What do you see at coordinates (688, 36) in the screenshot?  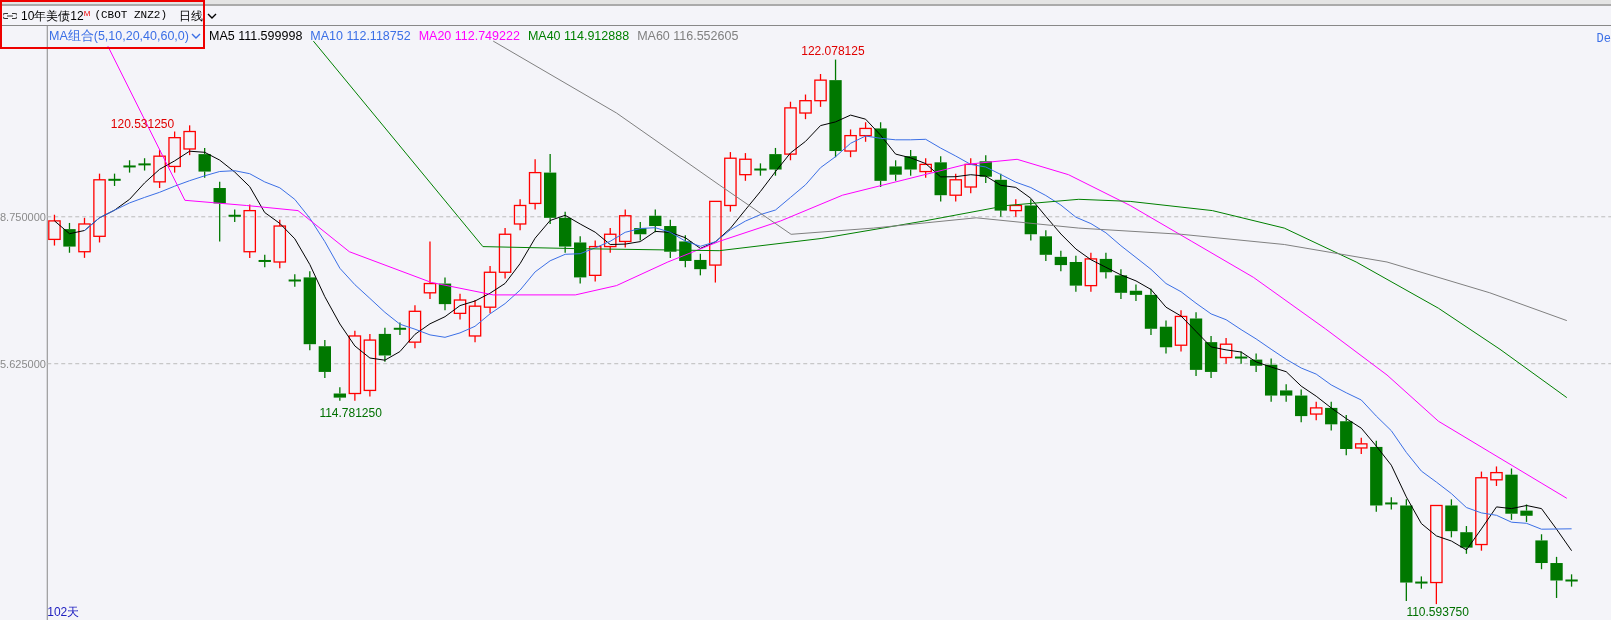 I see `legend-item: MA60 116.552605` at bounding box center [688, 36].